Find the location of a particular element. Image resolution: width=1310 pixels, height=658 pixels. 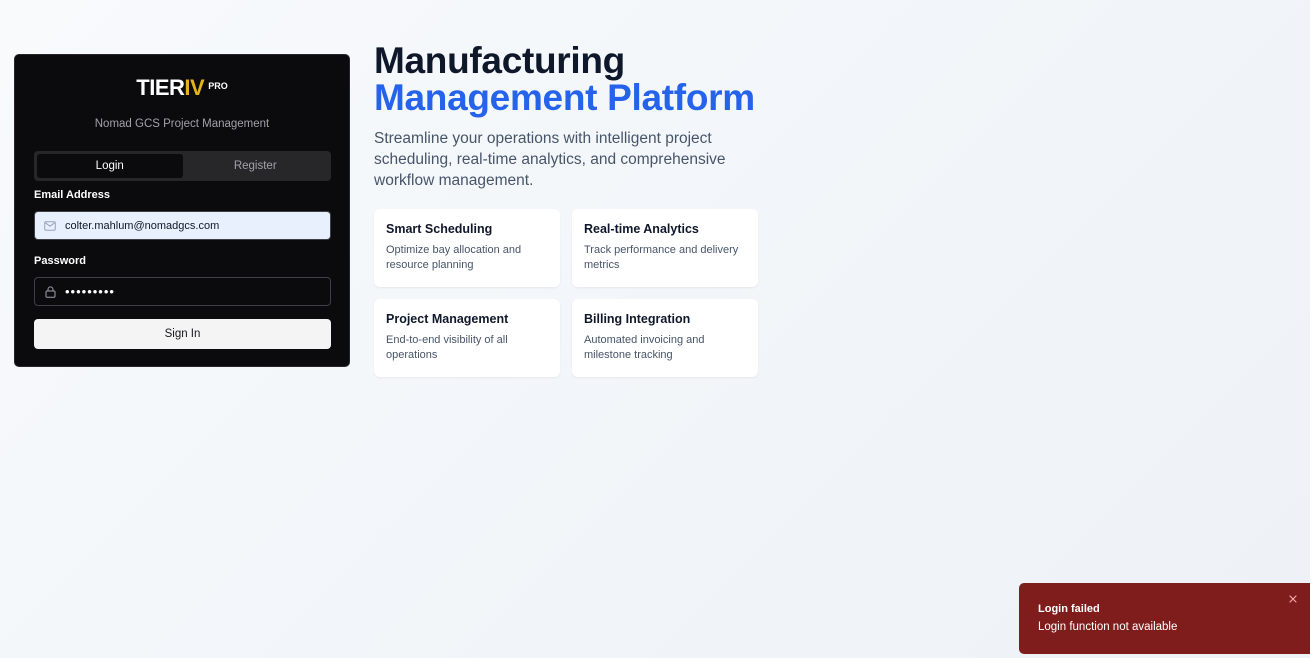

login-subtitle: Nomad GCS Project Management is located at coordinates (182, 124).